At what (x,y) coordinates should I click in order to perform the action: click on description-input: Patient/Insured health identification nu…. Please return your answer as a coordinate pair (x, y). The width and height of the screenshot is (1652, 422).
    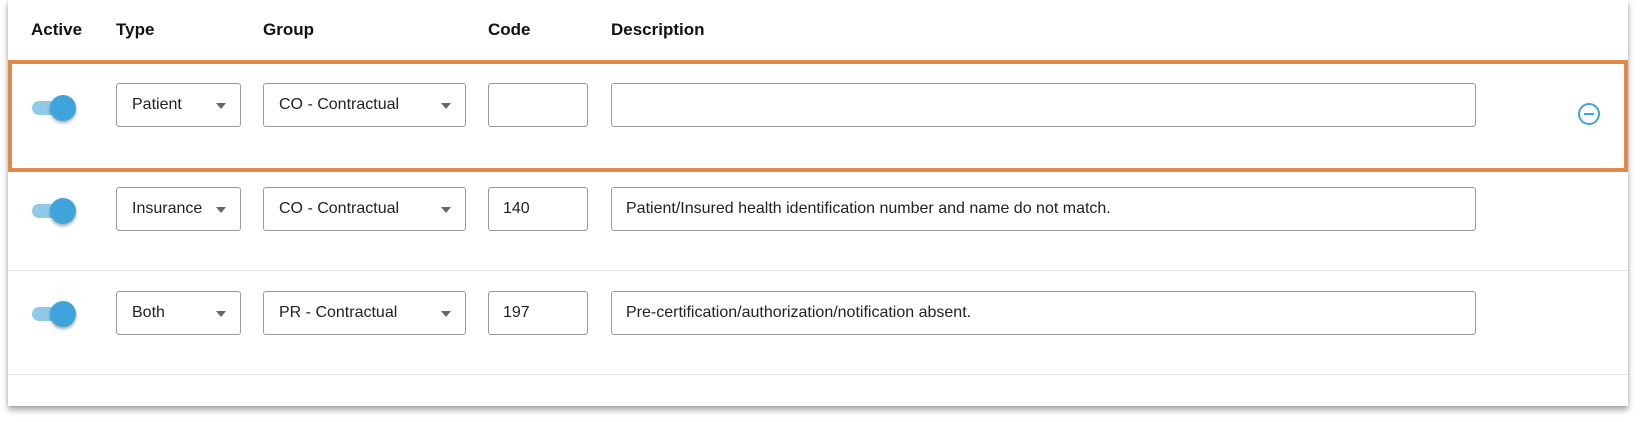
    Looking at the image, I should click on (1043, 209).